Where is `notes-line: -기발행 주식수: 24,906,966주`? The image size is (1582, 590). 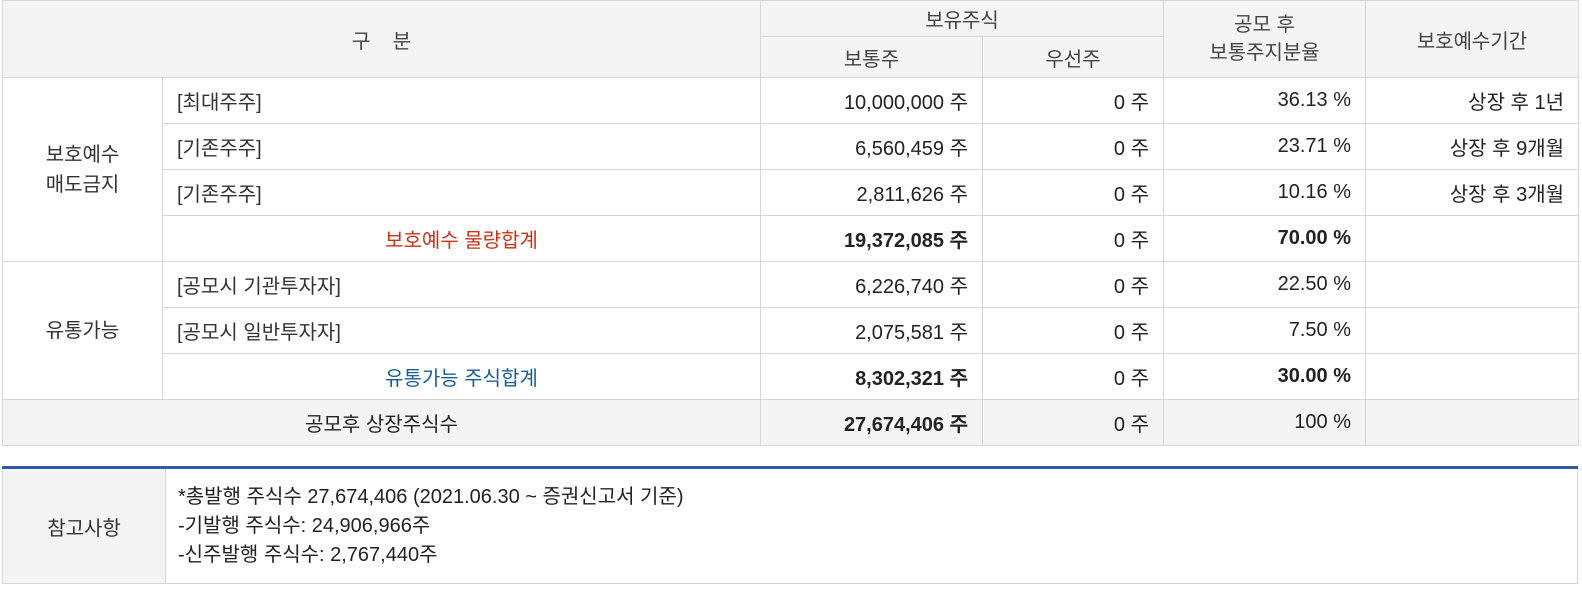
notes-line: -기발행 주식수: 24,906,966주 is located at coordinates (304, 525).